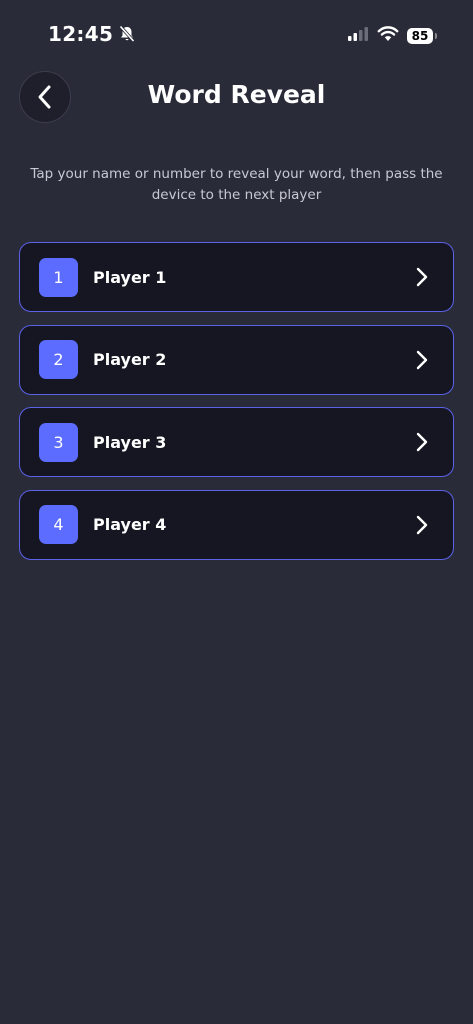 Image resolution: width=473 pixels, height=1024 pixels. I want to click on status-icons: 85, so click(392, 36).